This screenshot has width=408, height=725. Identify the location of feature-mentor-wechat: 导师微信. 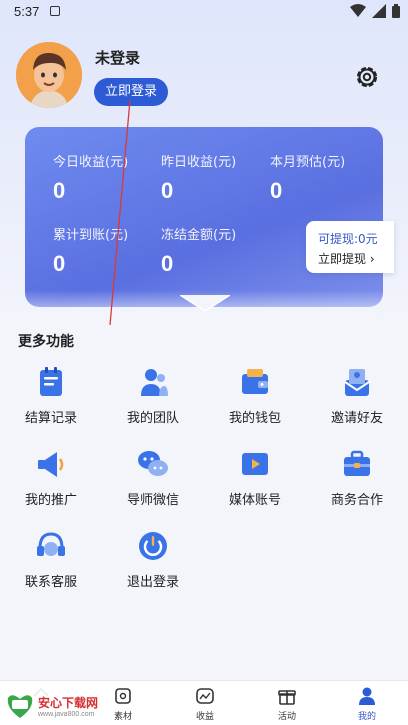
(153, 479).